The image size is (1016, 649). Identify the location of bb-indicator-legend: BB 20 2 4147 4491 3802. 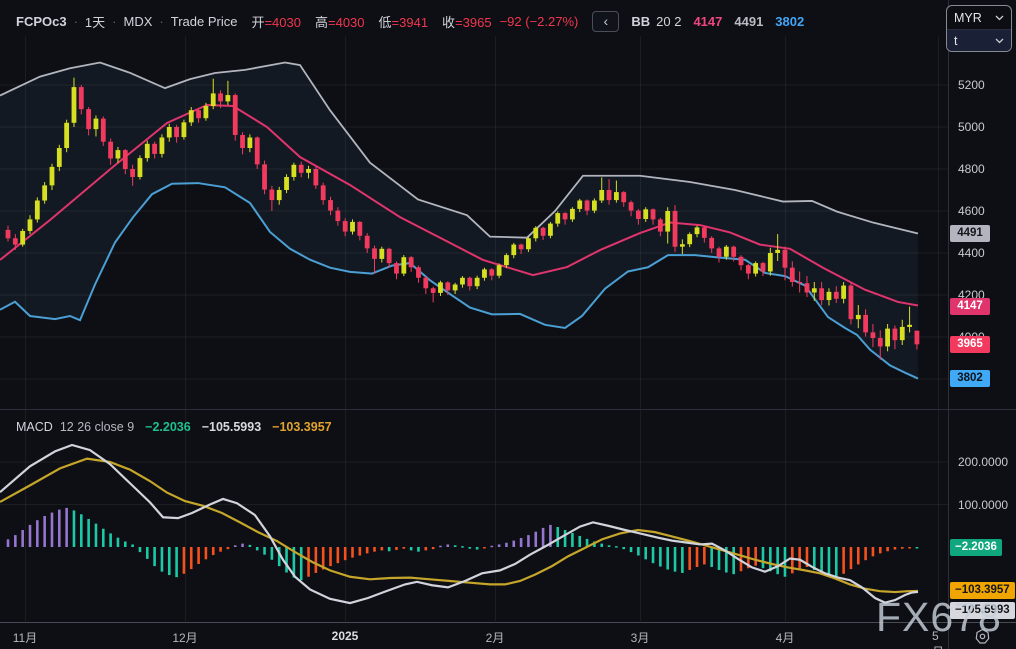
(717, 21).